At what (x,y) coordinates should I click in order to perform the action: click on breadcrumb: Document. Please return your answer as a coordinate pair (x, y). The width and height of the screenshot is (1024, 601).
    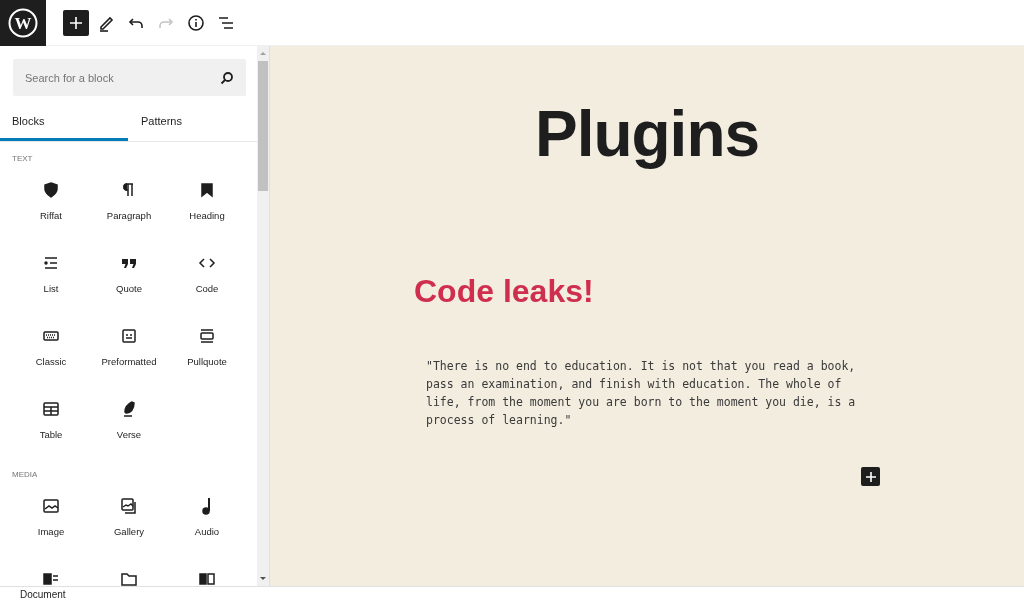
    Looking at the image, I should click on (43, 594).